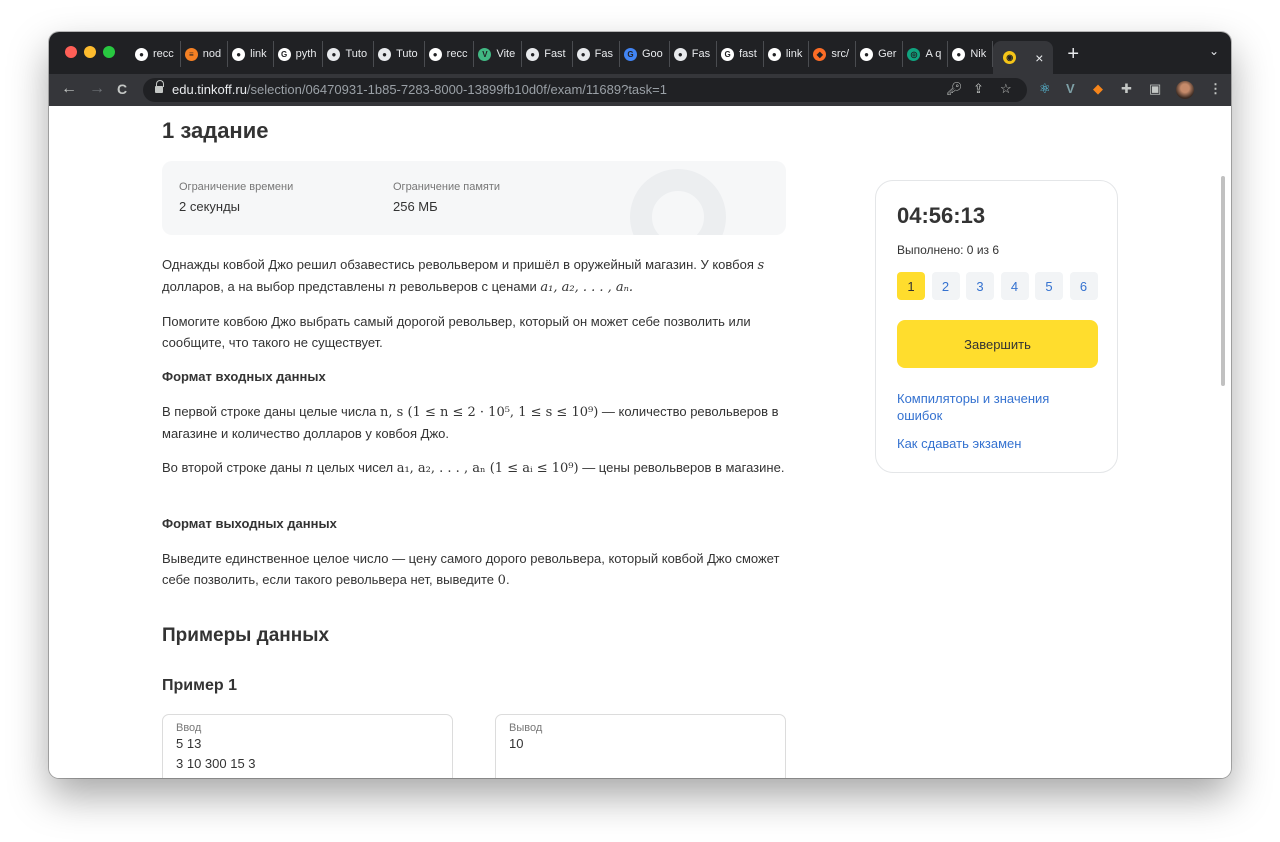 This screenshot has width=1280, height=842. Describe the element at coordinates (640, 746) in the screenshot. I see `example-output-box: Вывод 10` at that location.